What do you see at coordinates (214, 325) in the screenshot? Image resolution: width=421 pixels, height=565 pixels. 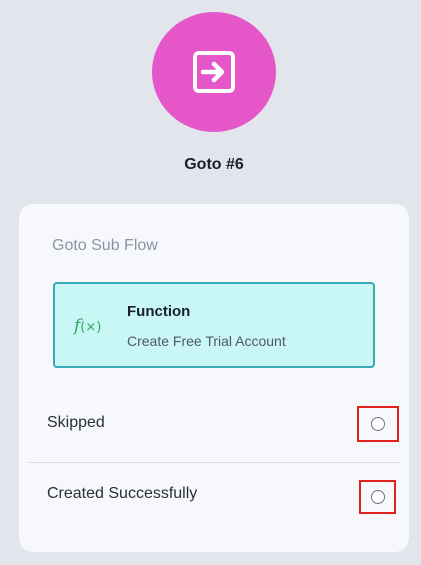 I see `function-target-box: f(×) Function Create Free Trial Account` at bounding box center [214, 325].